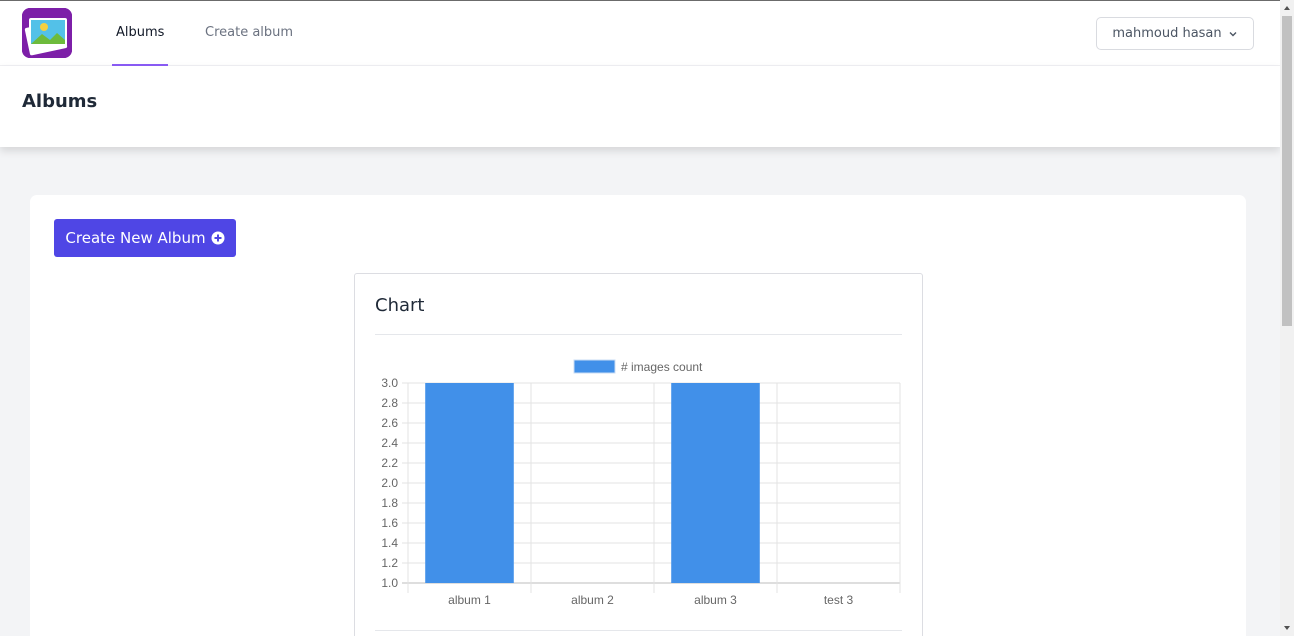 The image size is (1294, 636). I want to click on y-tick-label: 2.0, so click(389, 483).